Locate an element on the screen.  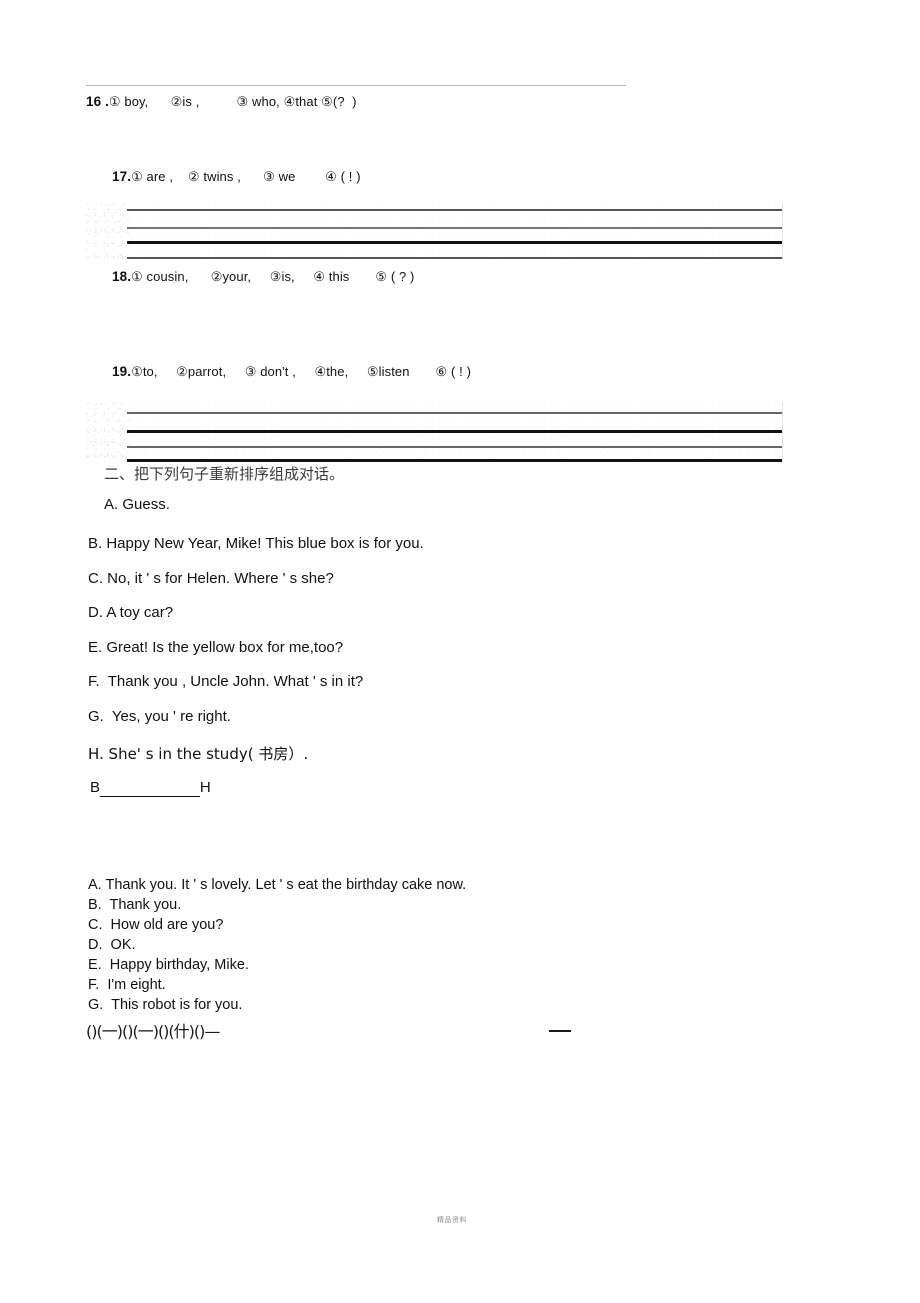
answer-suffix: H is located at coordinates (205, 787).